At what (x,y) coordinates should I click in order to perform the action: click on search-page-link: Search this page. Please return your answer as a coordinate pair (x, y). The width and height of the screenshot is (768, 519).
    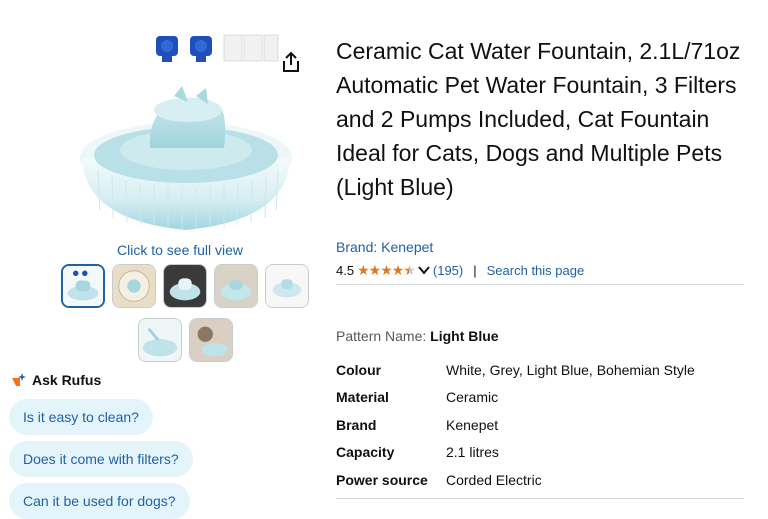
    Looking at the image, I should click on (536, 270).